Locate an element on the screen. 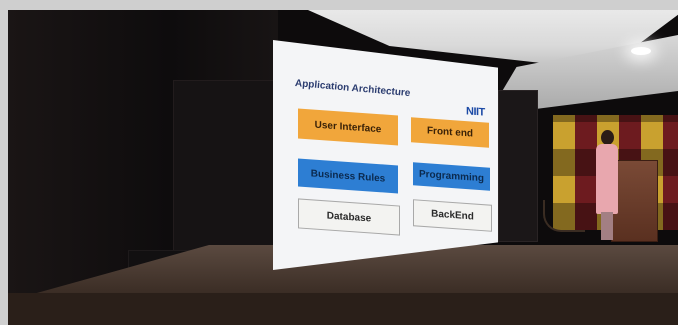 Image resolution: width=678 pixels, height=325 pixels. presenter-head is located at coordinates (607, 137).